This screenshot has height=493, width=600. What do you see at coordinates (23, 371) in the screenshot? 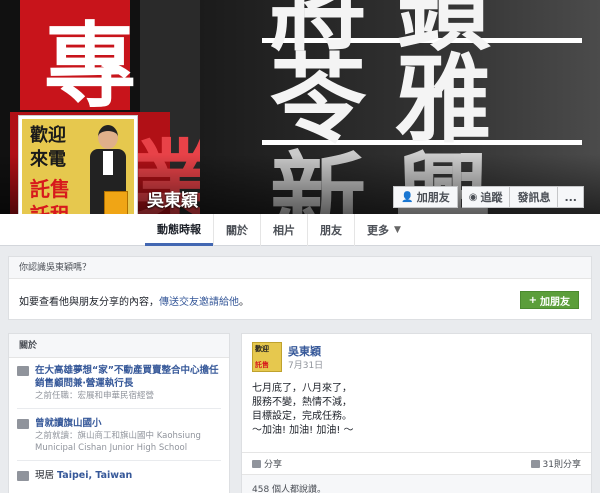
I see `briefcase-icon` at bounding box center [23, 371].